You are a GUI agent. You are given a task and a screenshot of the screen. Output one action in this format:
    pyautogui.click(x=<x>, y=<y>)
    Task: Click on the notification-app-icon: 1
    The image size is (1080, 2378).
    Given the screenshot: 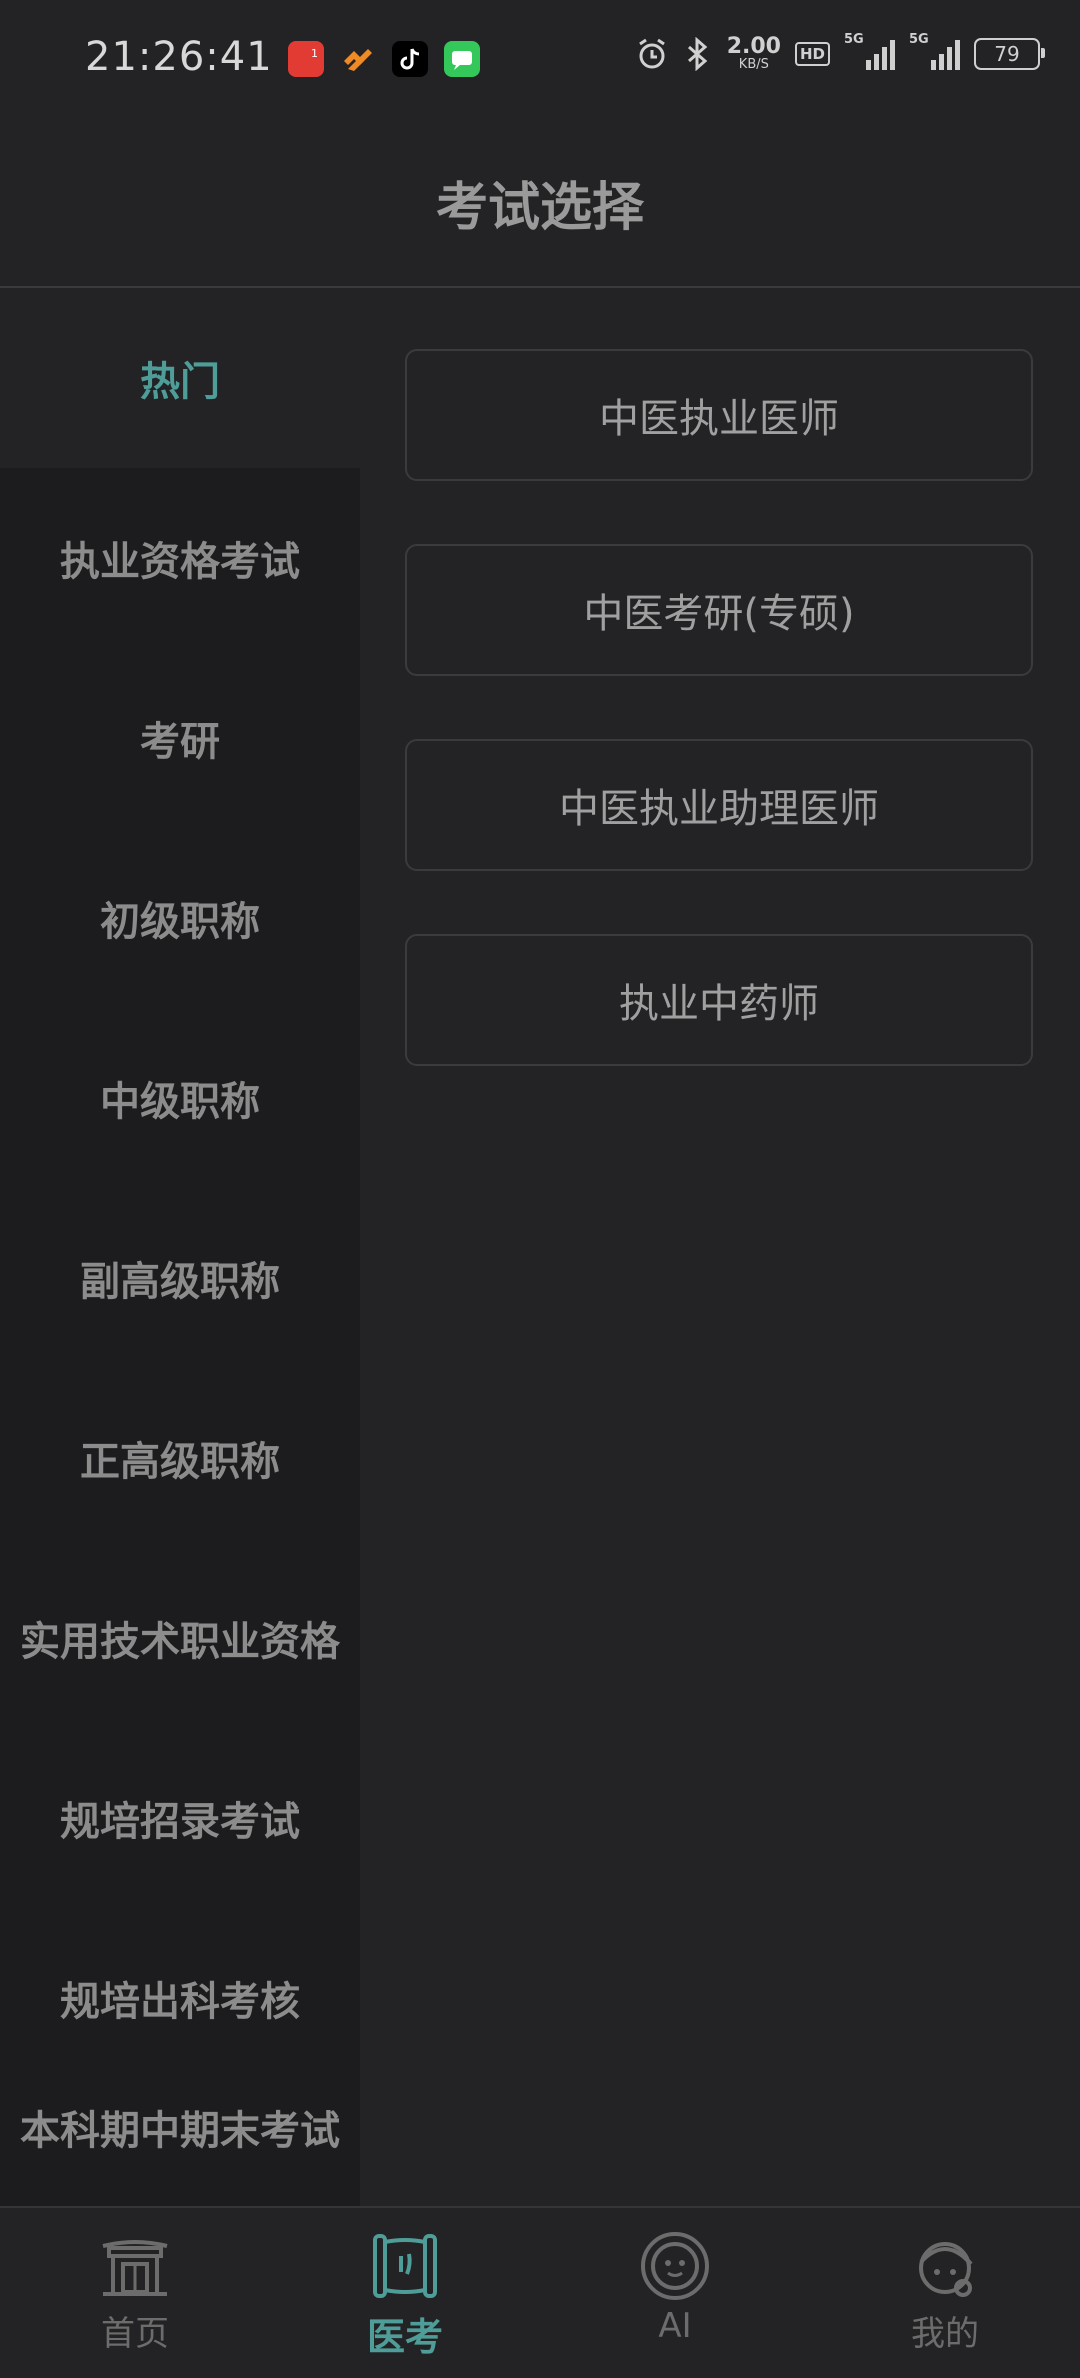 What is the action you would take?
    pyautogui.click(x=306, y=59)
    